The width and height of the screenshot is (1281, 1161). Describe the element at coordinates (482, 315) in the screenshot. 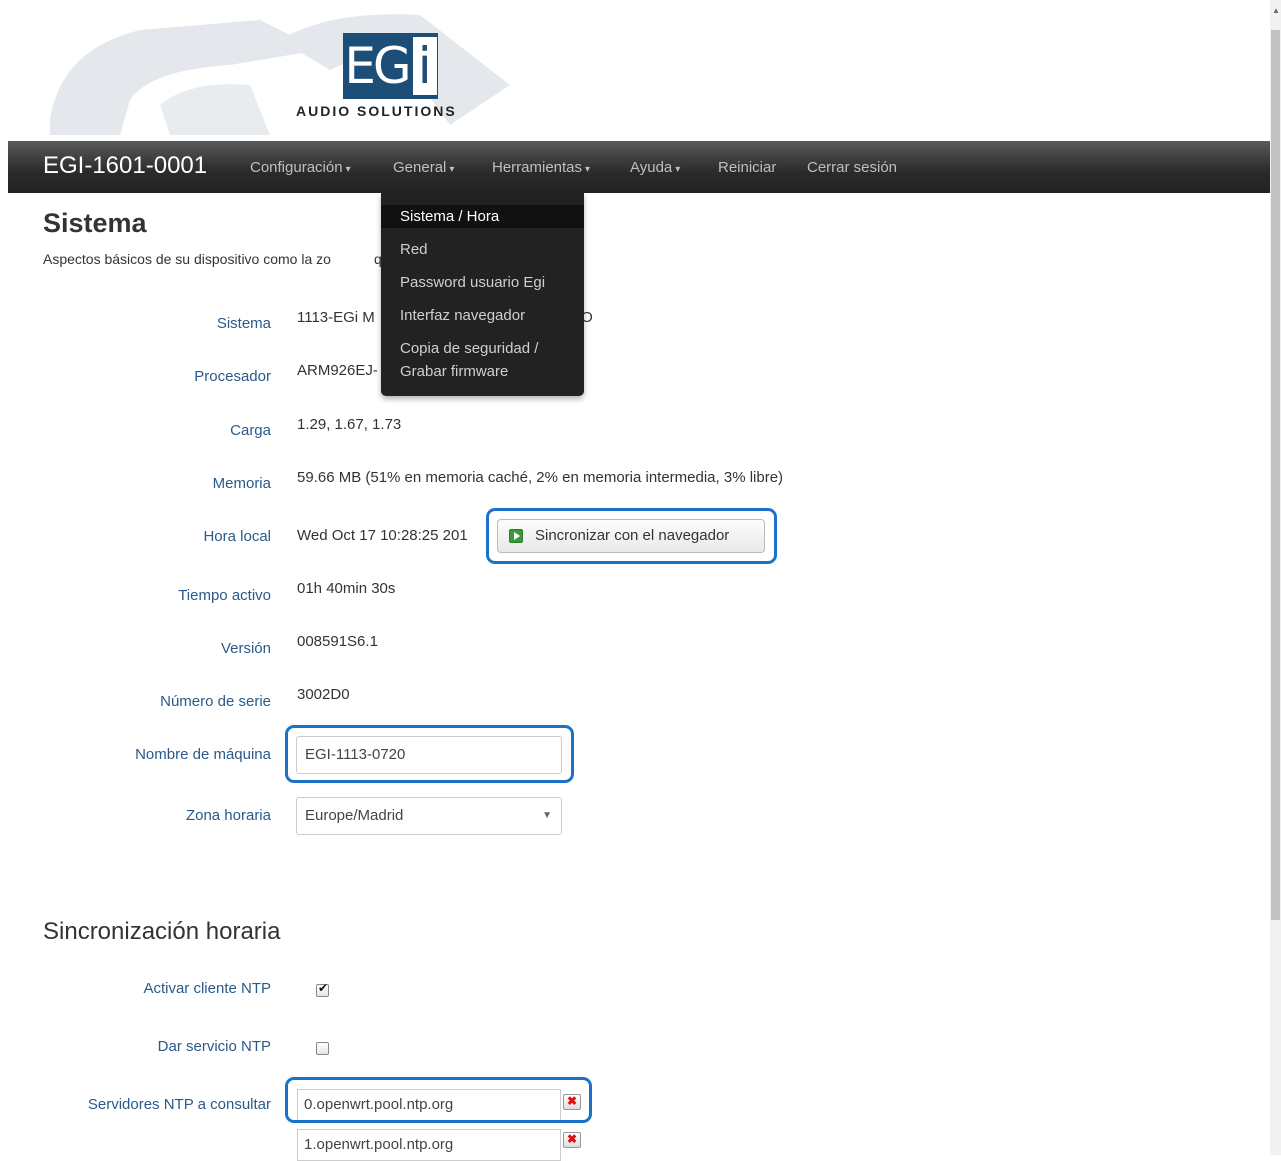

I see `menu-item-interfaz: Interfaz navegador` at that location.